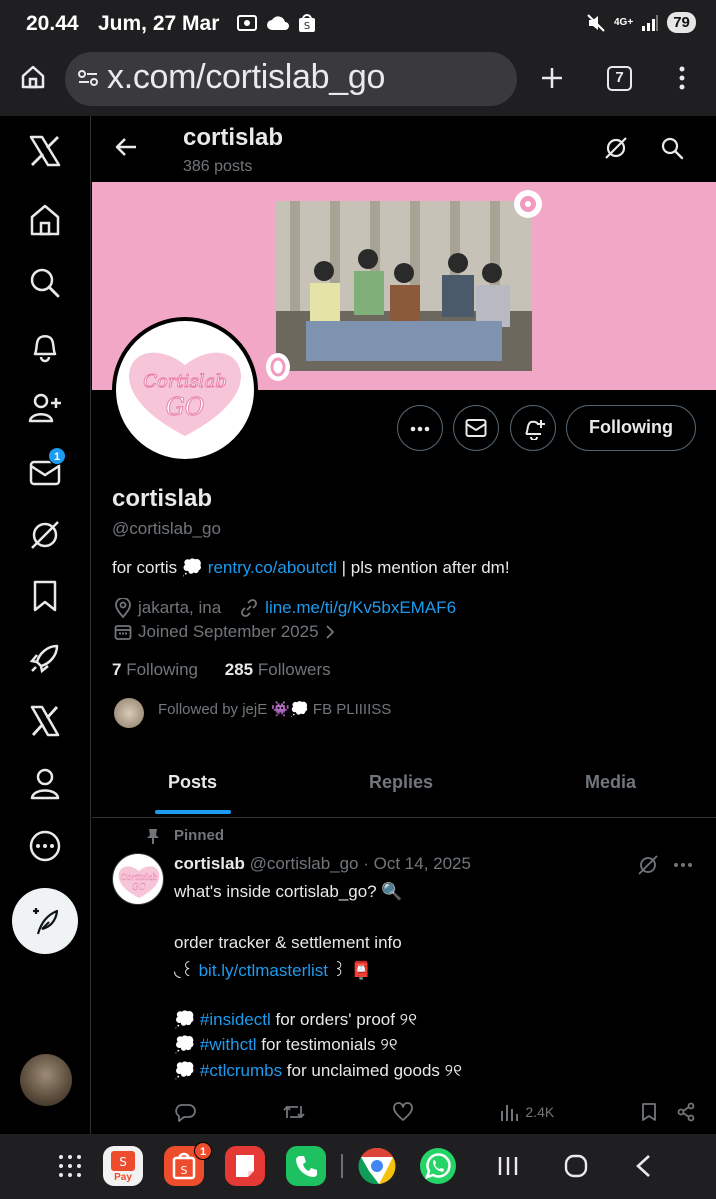 The width and height of the screenshot is (716, 1199). What do you see at coordinates (185, 1112) in the screenshot?
I see `reply-icon` at bounding box center [185, 1112].